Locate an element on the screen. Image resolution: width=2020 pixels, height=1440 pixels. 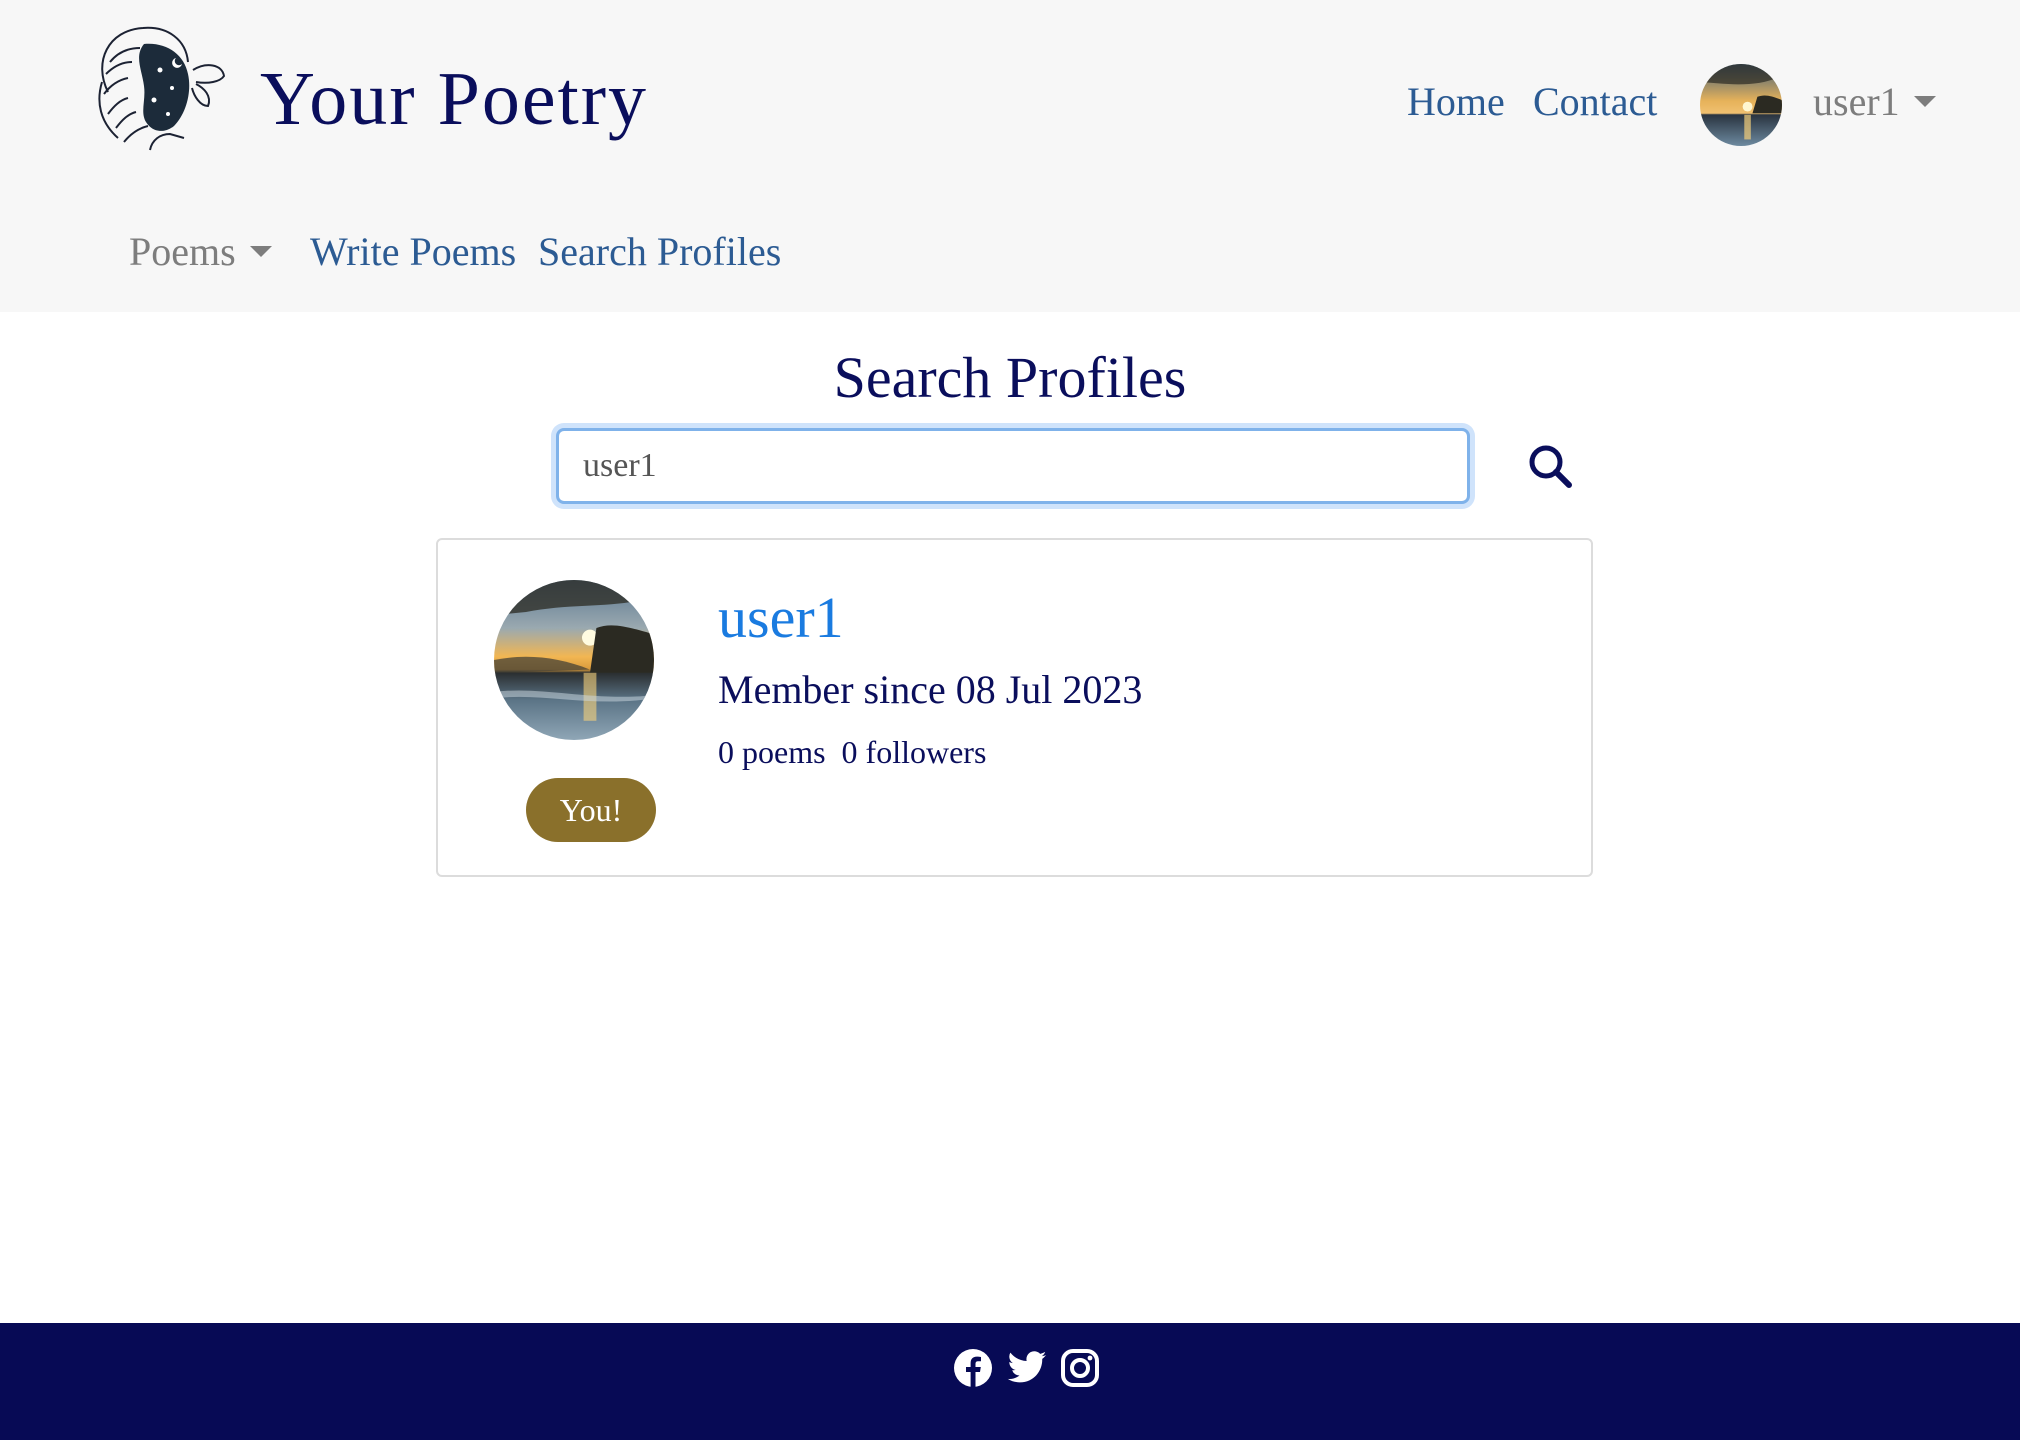
profile-stats: 0 poems 0 followers is located at coordinates (852, 752).